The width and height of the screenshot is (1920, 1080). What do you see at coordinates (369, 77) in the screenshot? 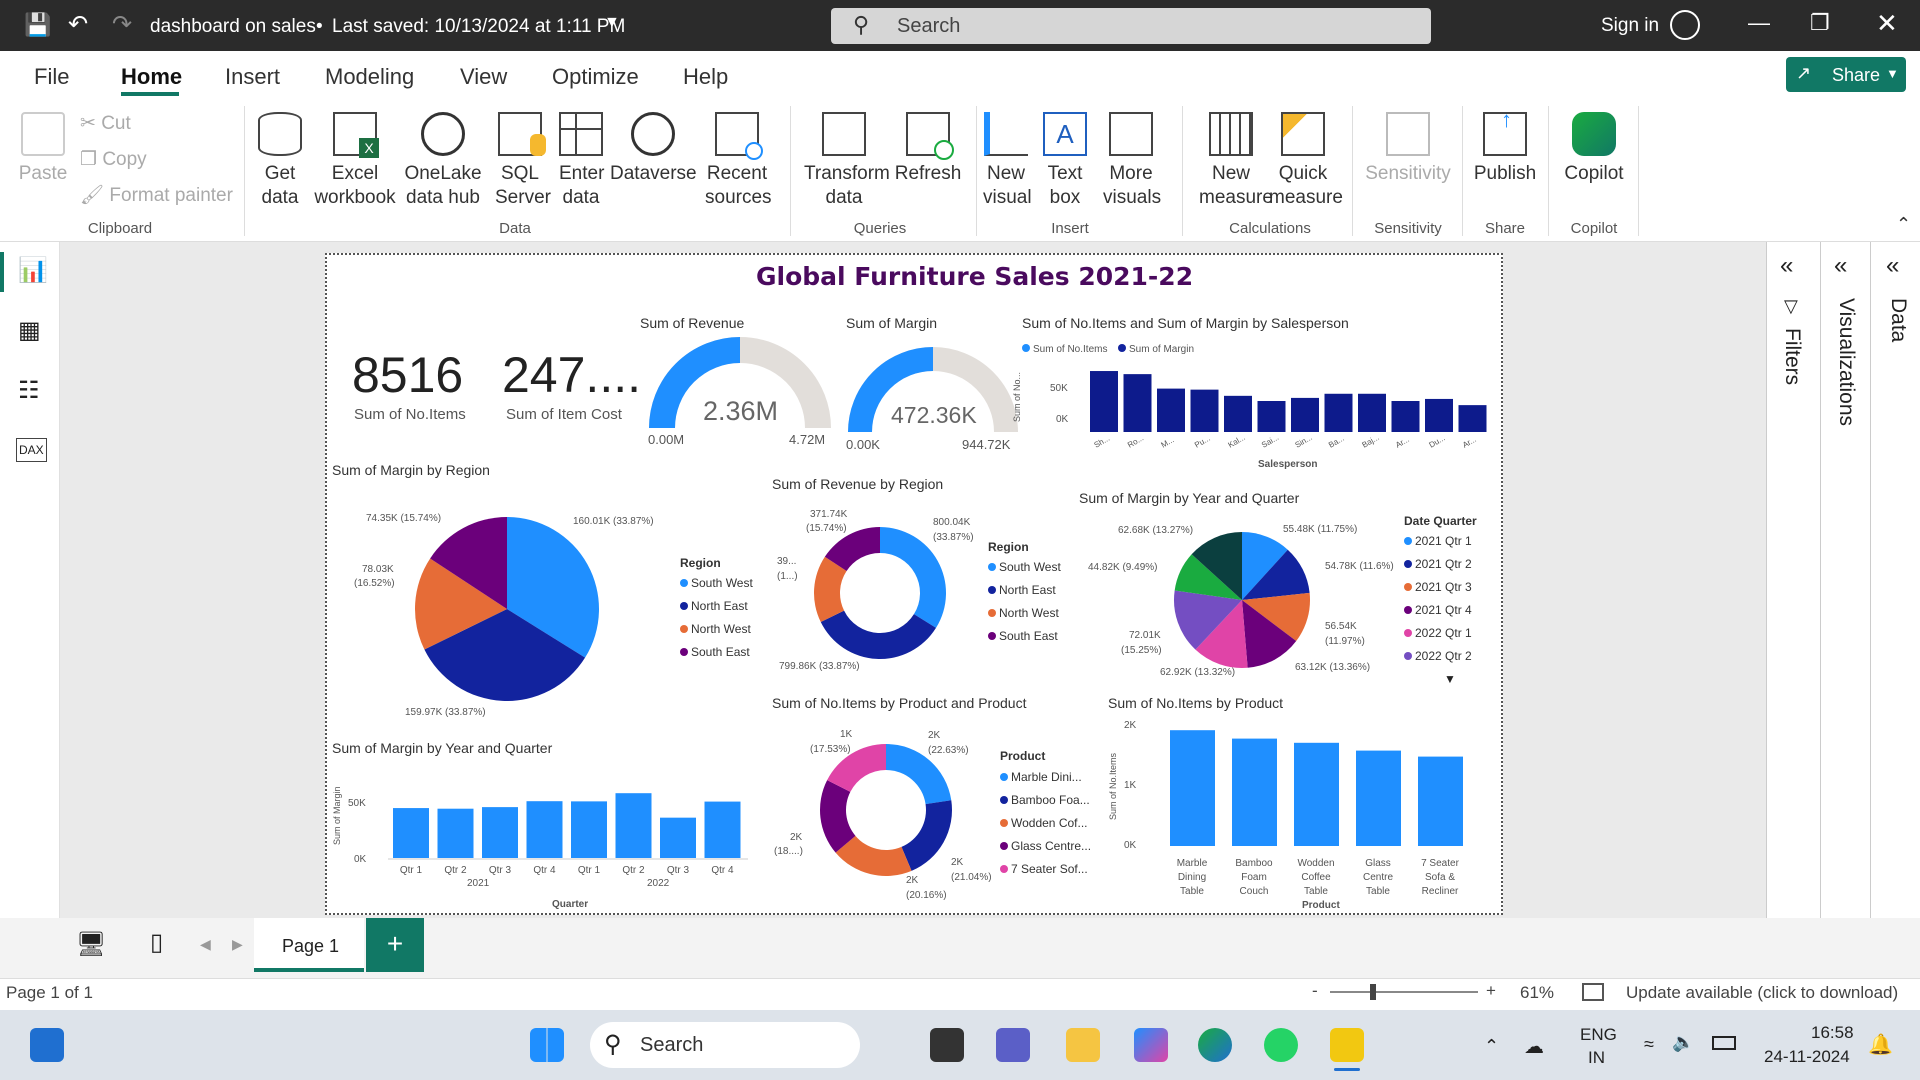
I see `menu-modeling: Modeling` at bounding box center [369, 77].